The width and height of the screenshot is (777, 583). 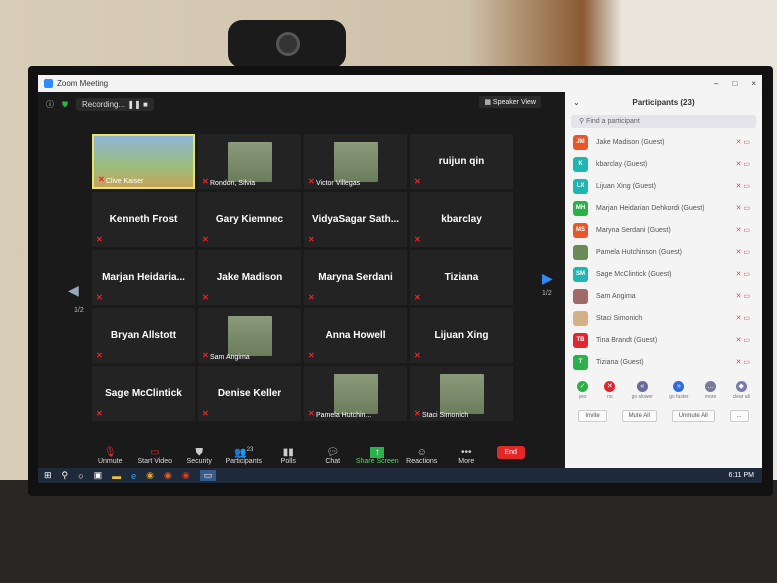 I want to click on participant-tile: Gary Kiemnec ✕, so click(x=249, y=219).